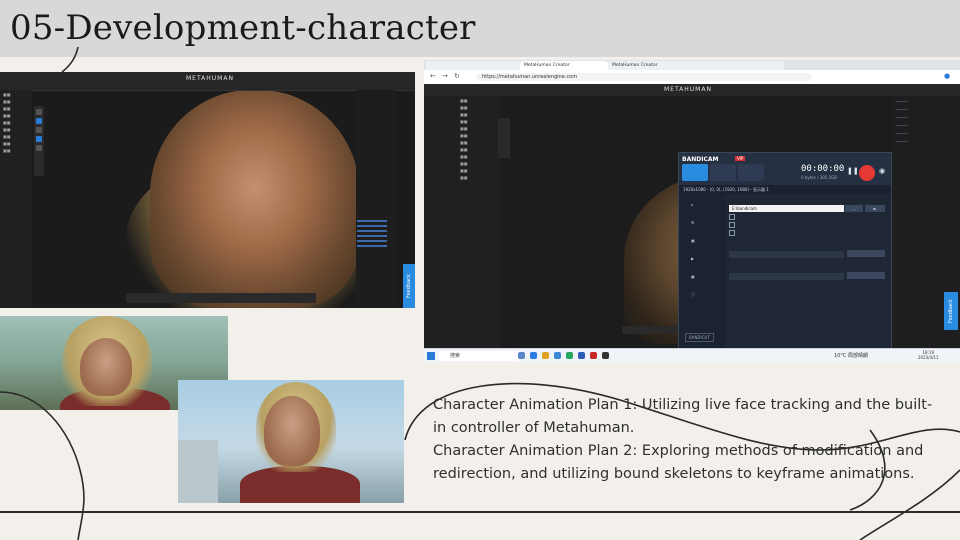 This screenshot has width=960, height=540. I want to click on nav-image-icon: ▣, so click(708, 279).